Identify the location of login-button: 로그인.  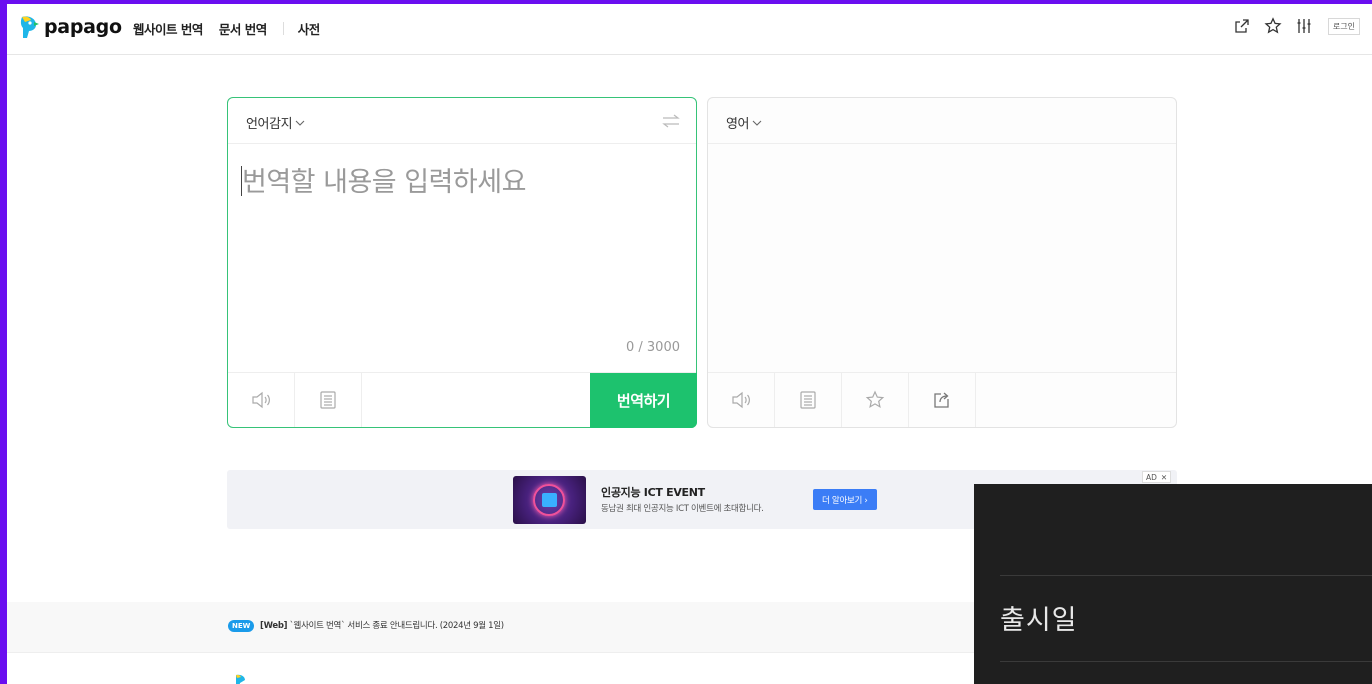
(1343, 26).